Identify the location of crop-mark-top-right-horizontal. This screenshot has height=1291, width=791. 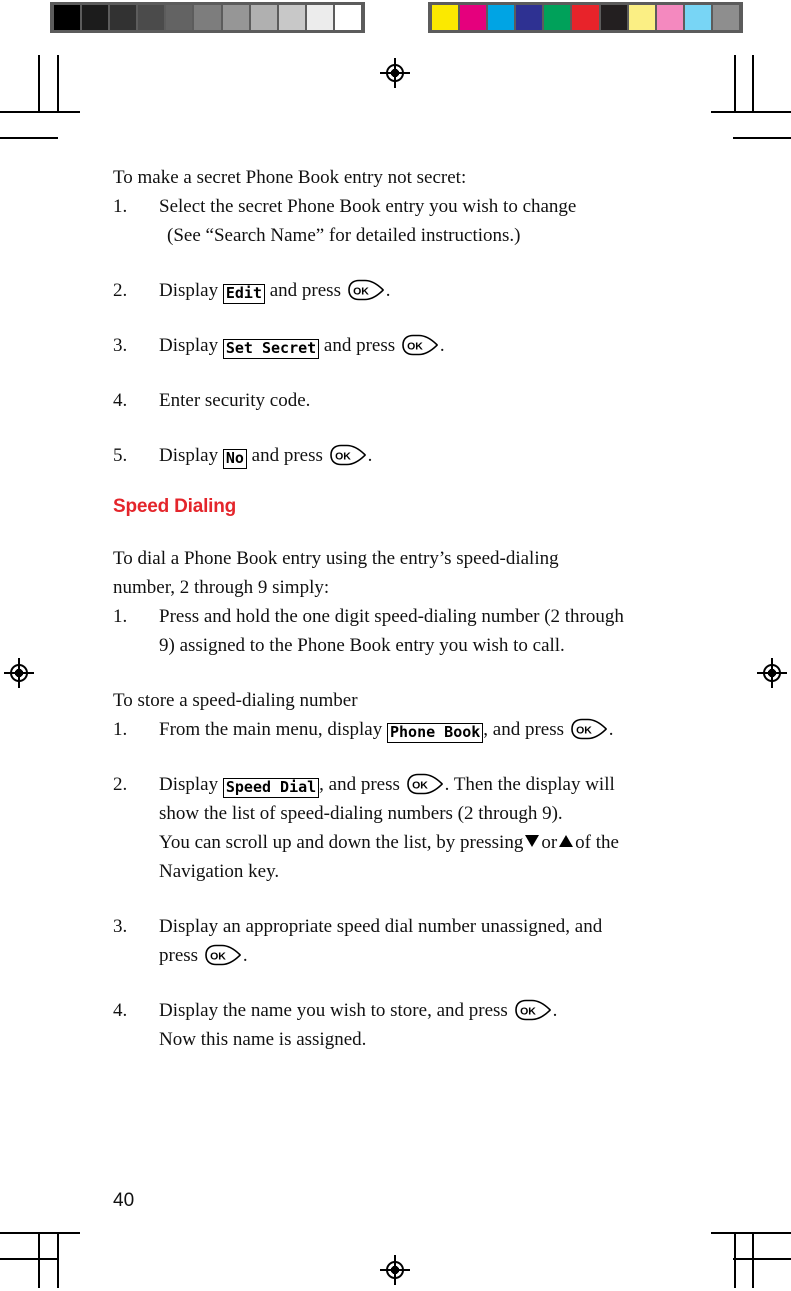
(751, 112).